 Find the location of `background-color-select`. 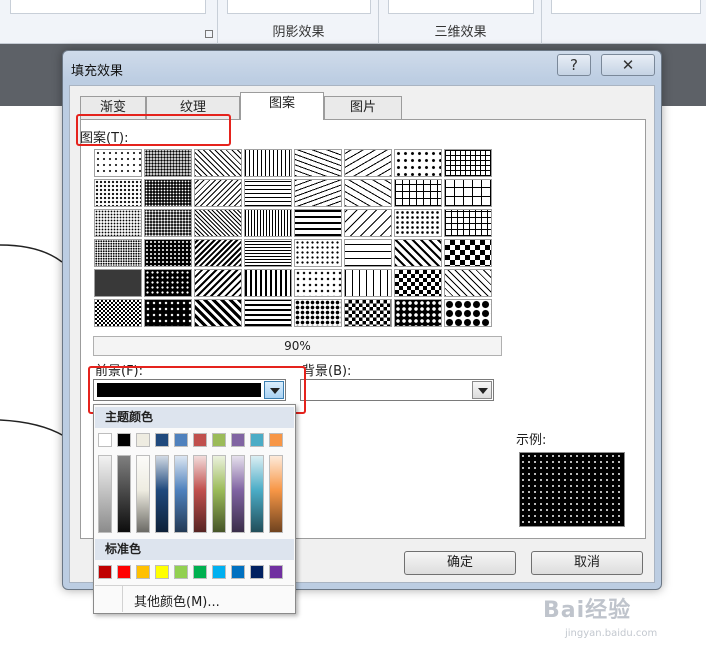

background-color-select is located at coordinates (397, 390).